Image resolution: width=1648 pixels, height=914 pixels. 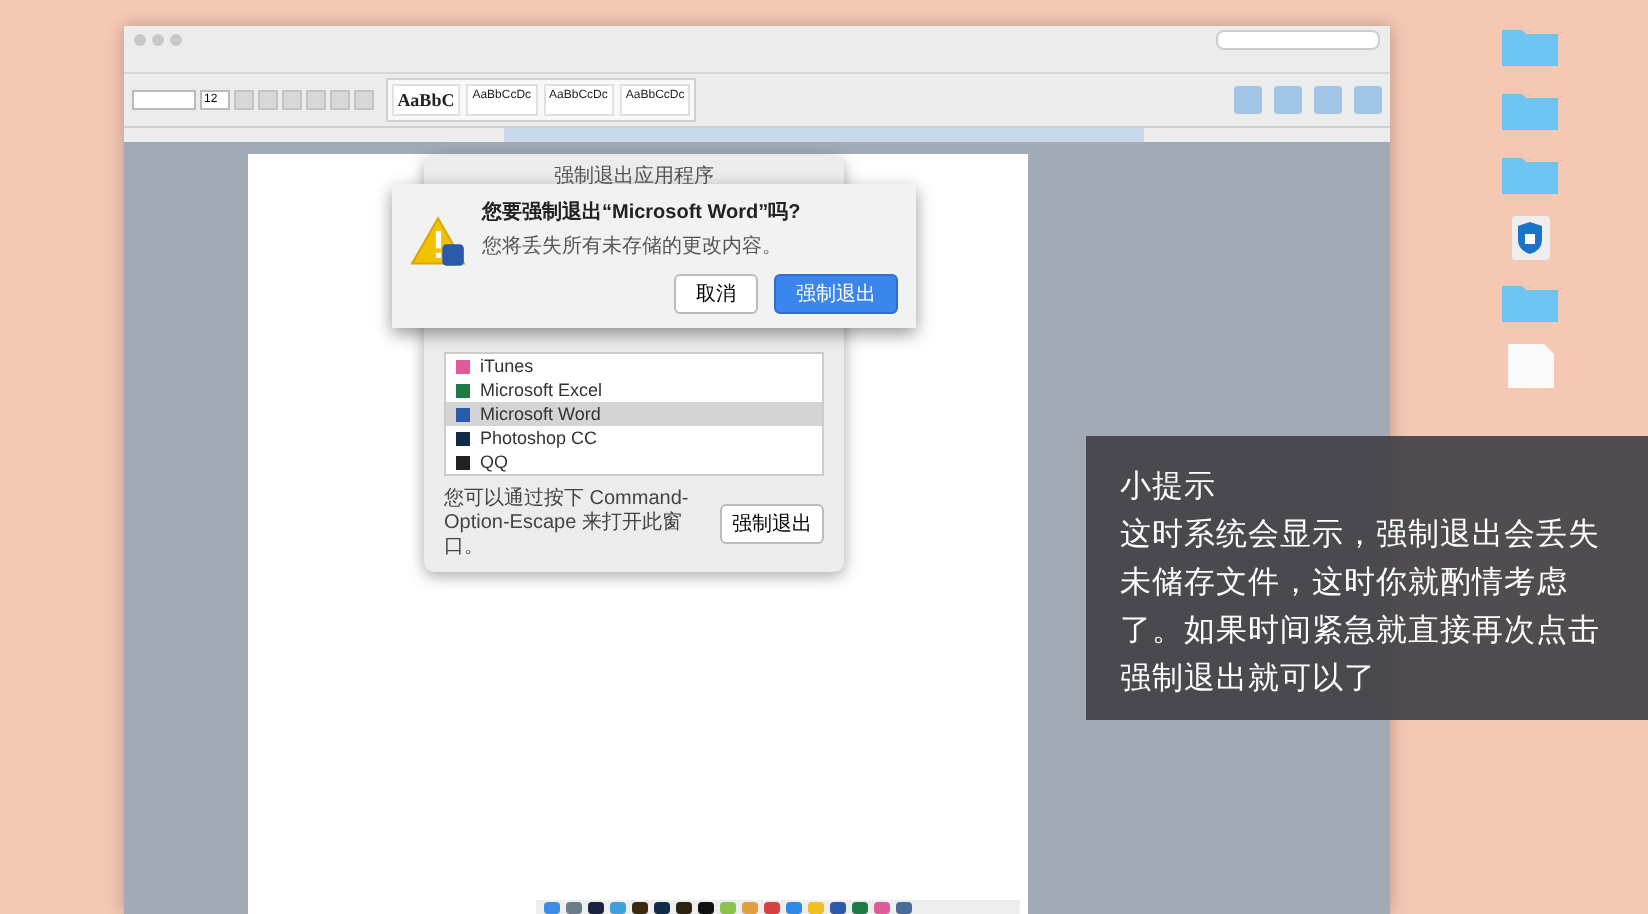 I want to click on hint-text: 您可以通过按下 Command-Option-Escape 来打开此窗口。, so click(x=567, y=524).